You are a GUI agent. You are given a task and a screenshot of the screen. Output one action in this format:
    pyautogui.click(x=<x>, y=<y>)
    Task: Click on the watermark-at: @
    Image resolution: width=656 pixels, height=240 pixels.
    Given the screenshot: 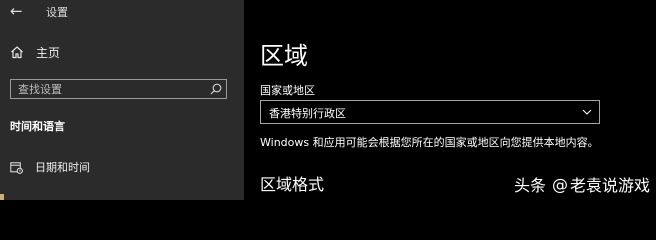 What is the action you would take?
    pyautogui.click(x=559, y=184)
    